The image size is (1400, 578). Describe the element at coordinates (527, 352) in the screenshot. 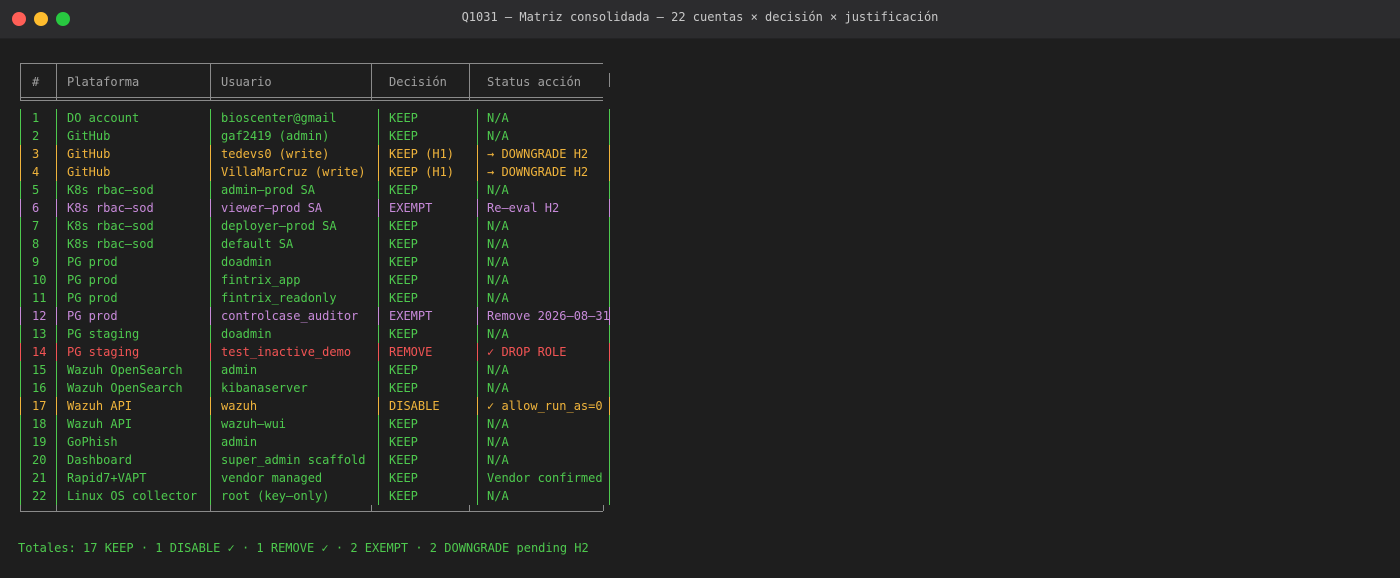

I see `cell-status: ✓ DROP ROLE` at that location.